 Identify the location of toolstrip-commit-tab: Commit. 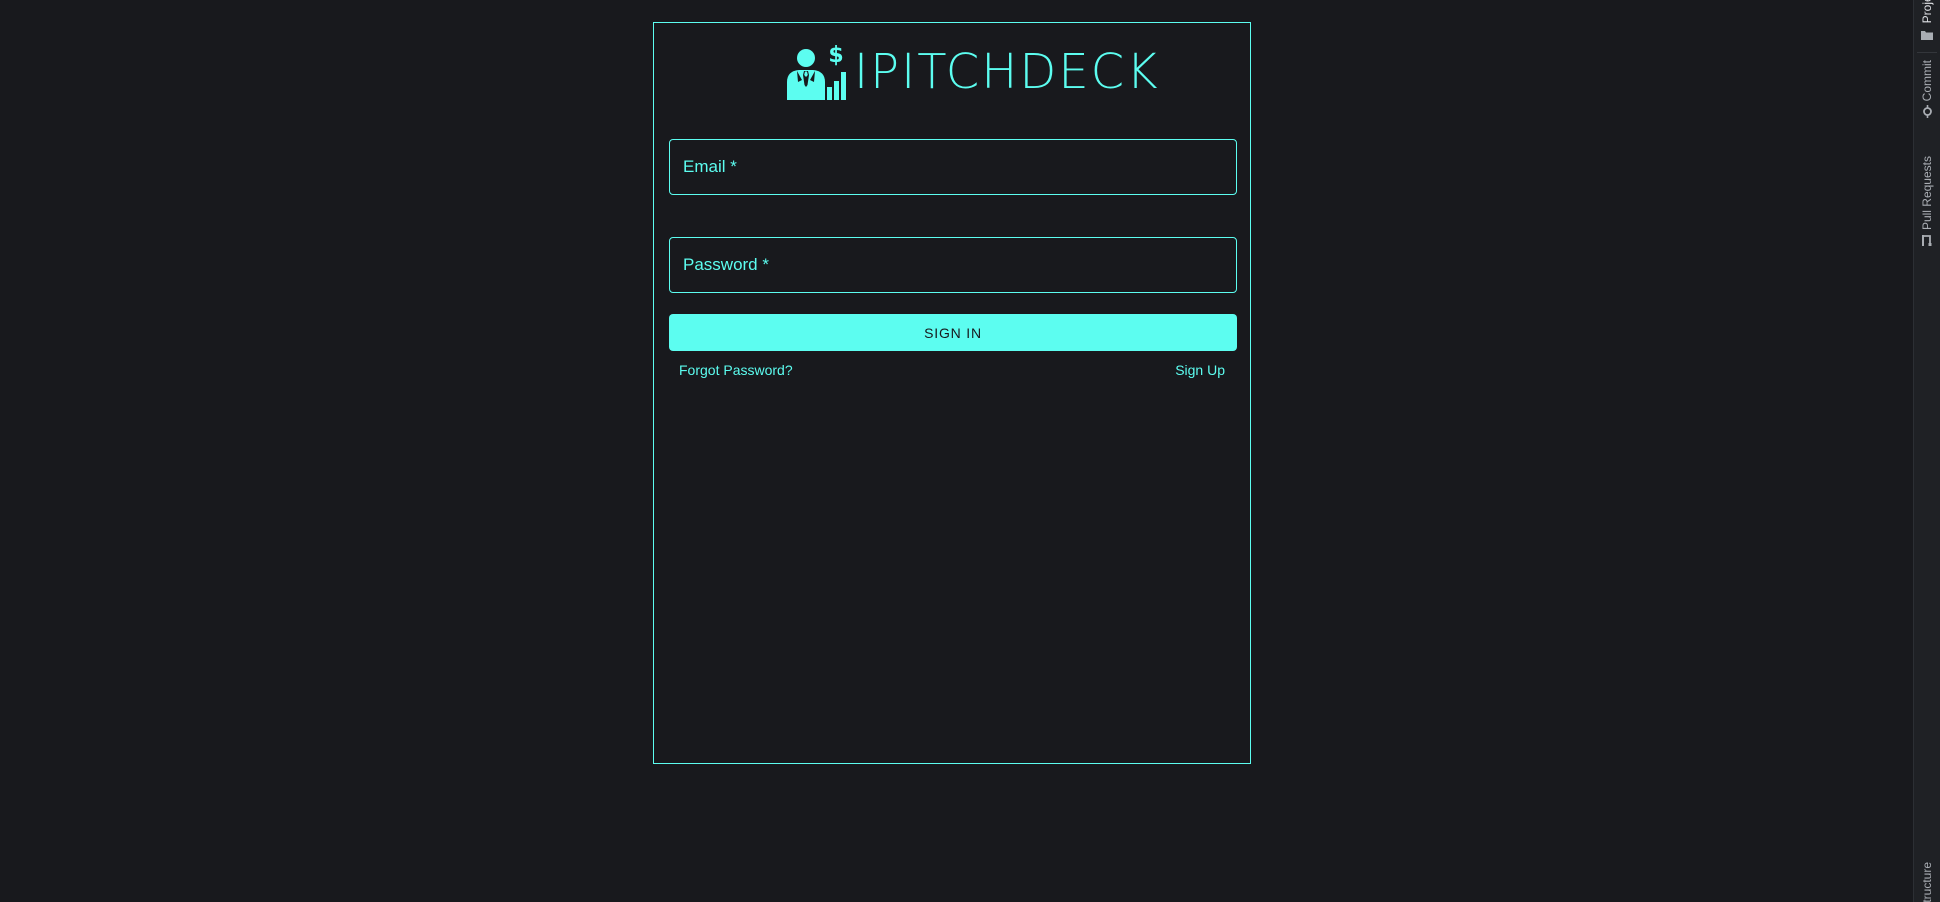
(1927, 93).